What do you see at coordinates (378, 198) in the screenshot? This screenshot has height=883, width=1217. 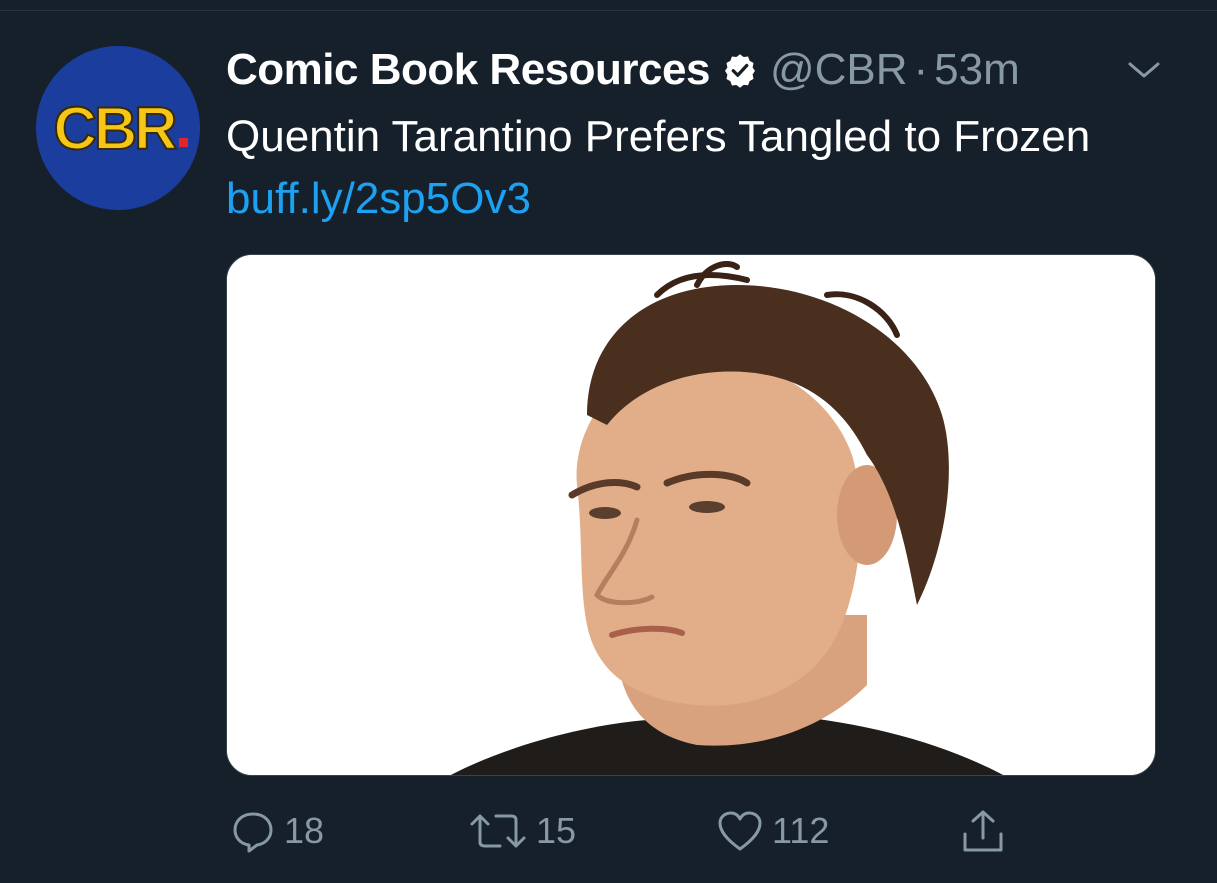 I see `tweet-link: buff.ly/2sp5Ov3` at bounding box center [378, 198].